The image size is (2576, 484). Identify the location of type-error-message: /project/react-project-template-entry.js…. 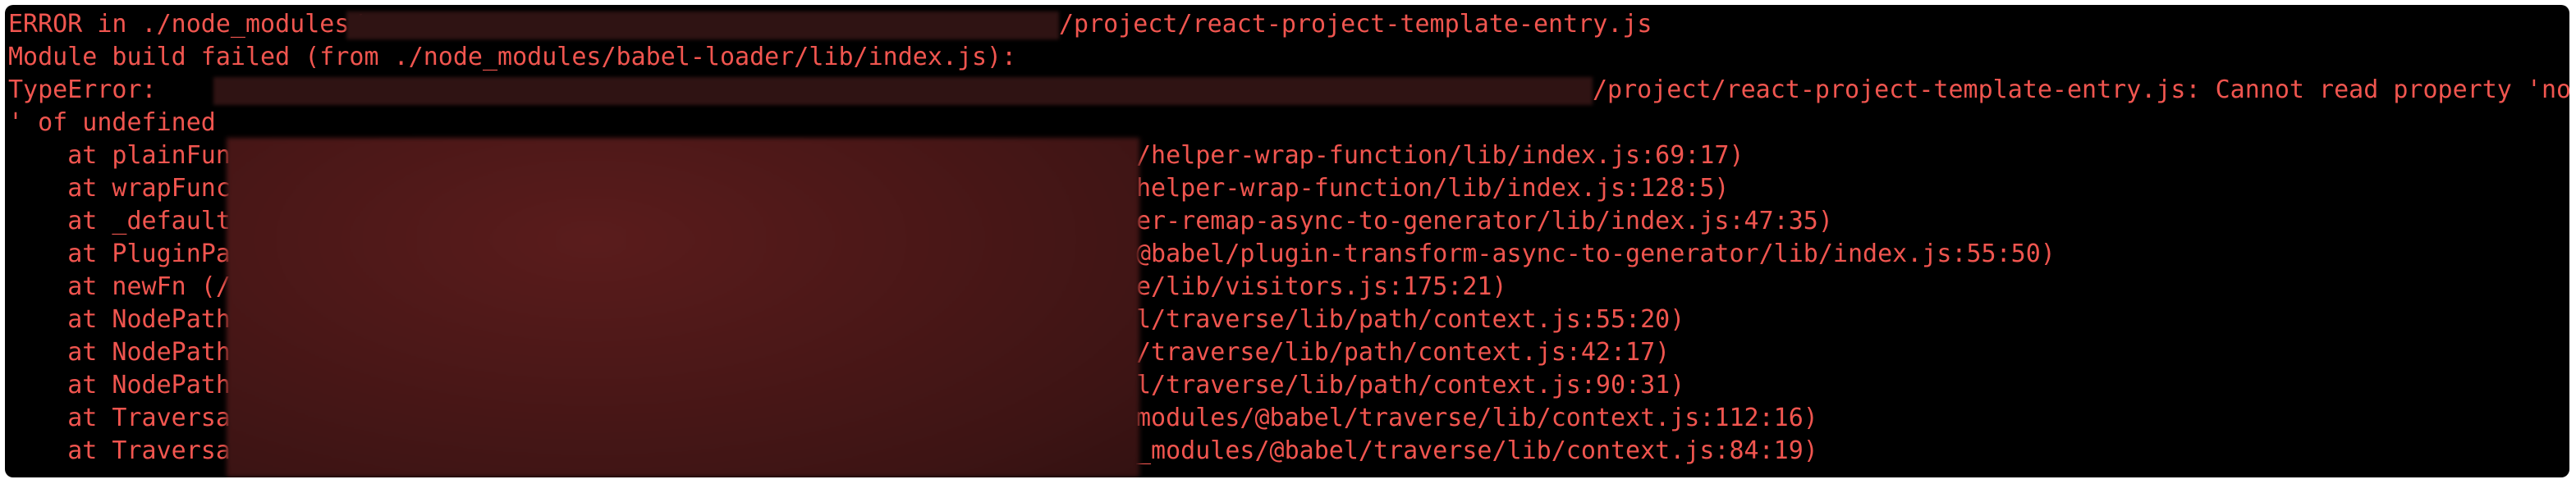
(2081, 89).